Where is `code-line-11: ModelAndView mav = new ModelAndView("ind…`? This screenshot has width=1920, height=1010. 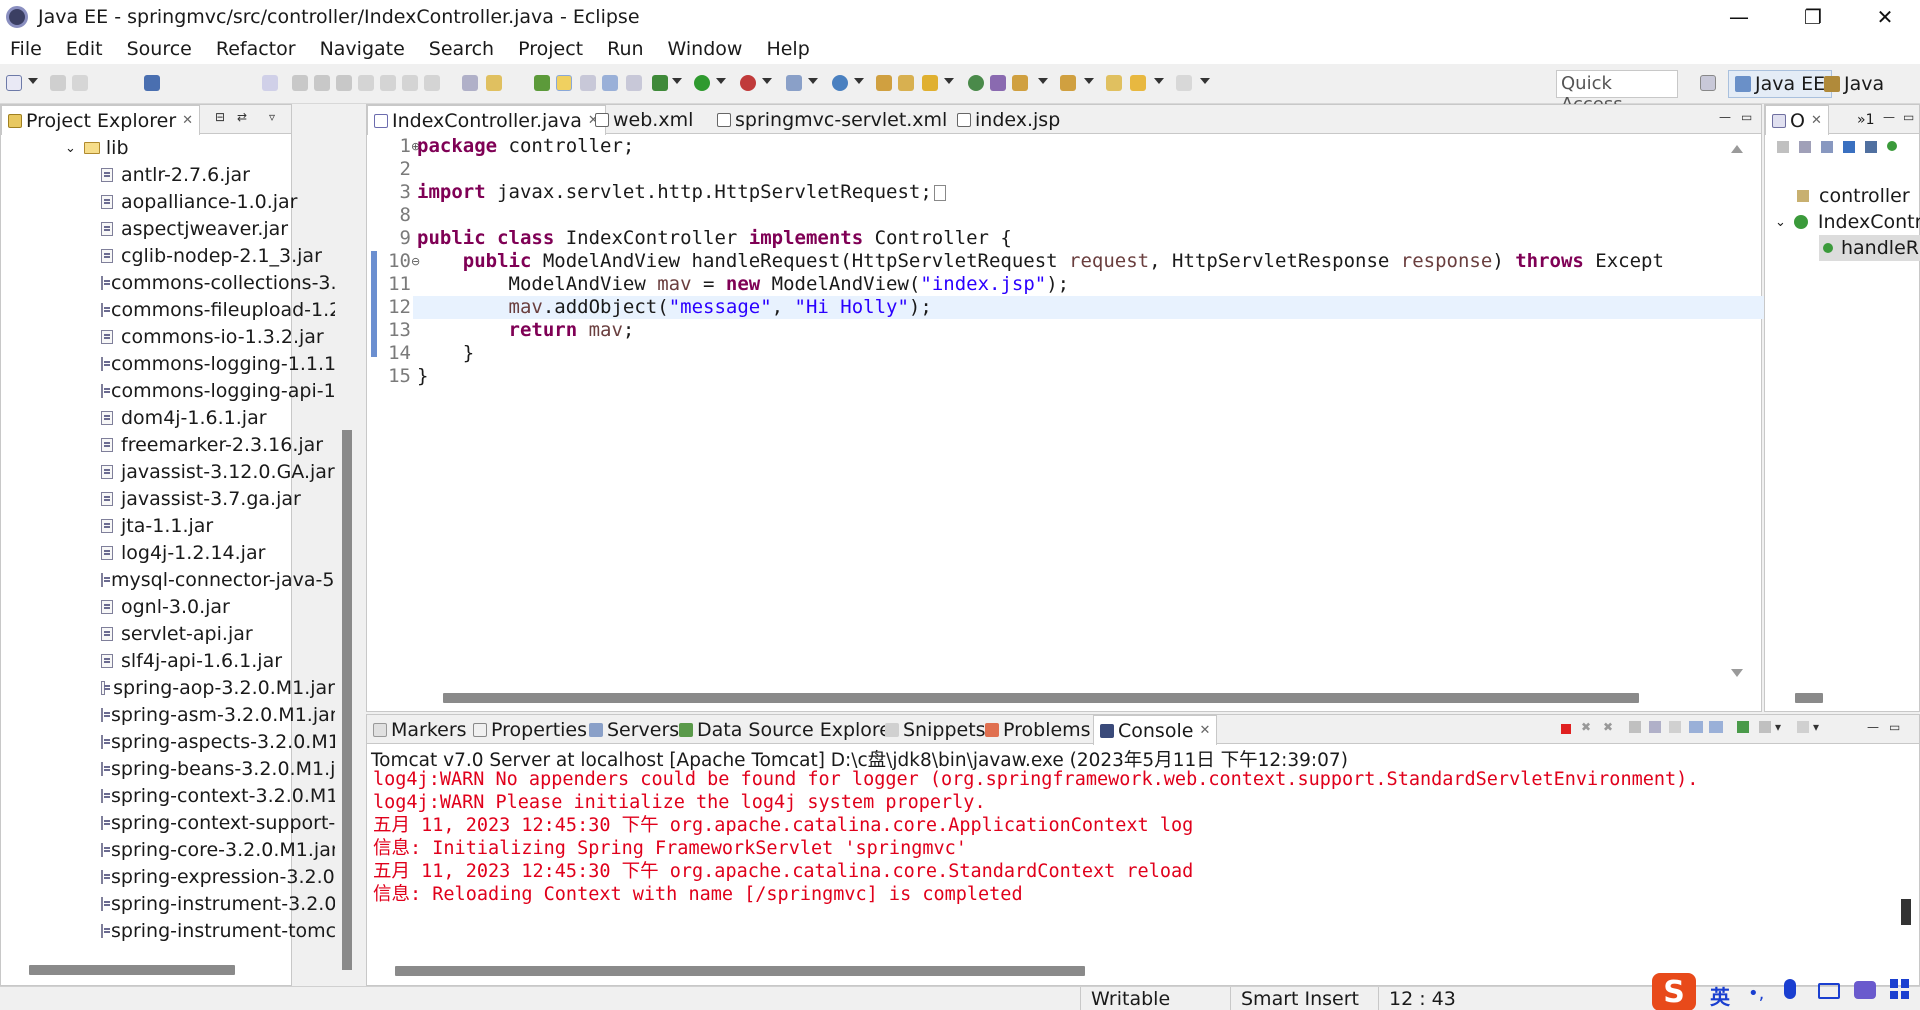 code-line-11: ModelAndView mav = new ModelAndView("ind… is located at coordinates (743, 284).